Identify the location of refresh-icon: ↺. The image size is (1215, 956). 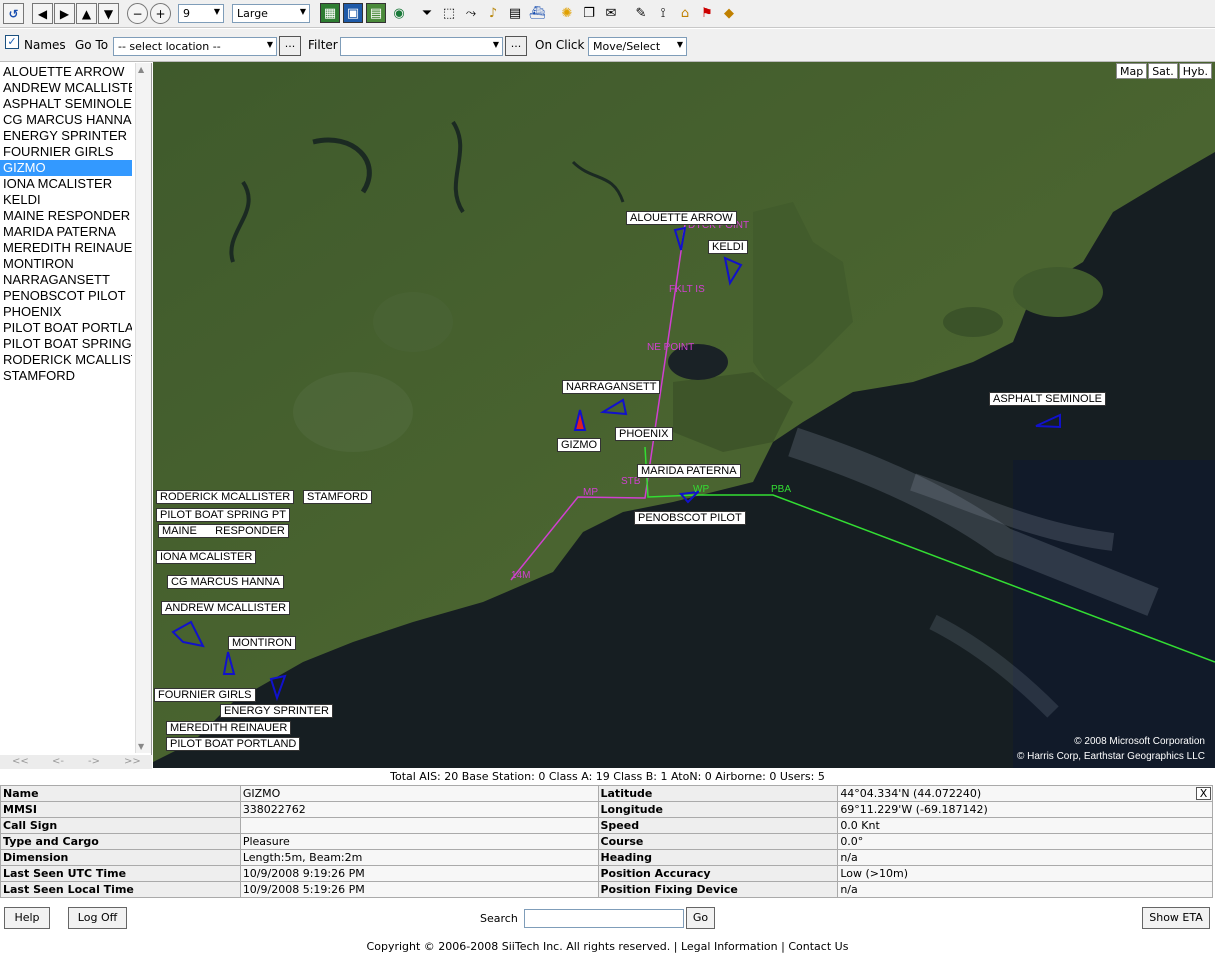
(13, 13).